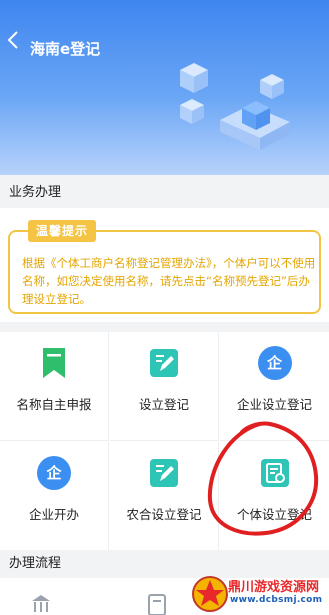 The width and height of the screenshot is (329, 615). I want to click on cubes-illustration, so click(235, 106).